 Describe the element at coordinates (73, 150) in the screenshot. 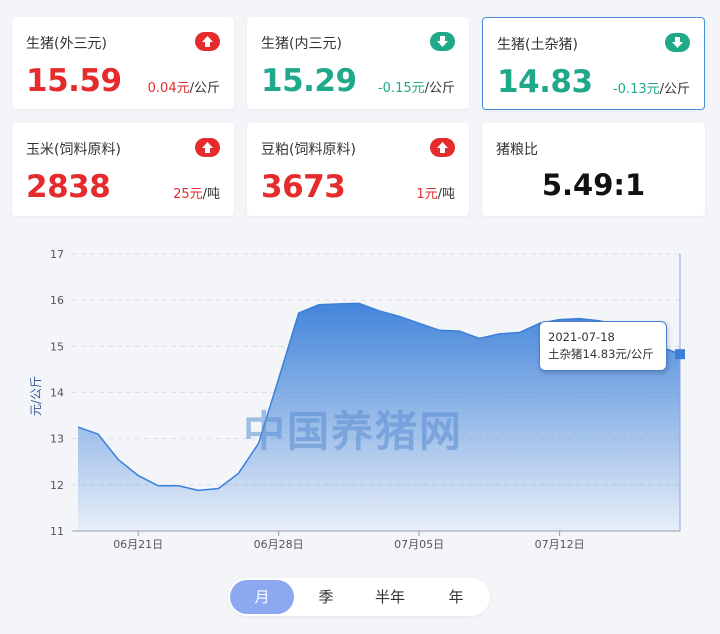

I see `card-title: 玉米(饲料原料)` at that location.